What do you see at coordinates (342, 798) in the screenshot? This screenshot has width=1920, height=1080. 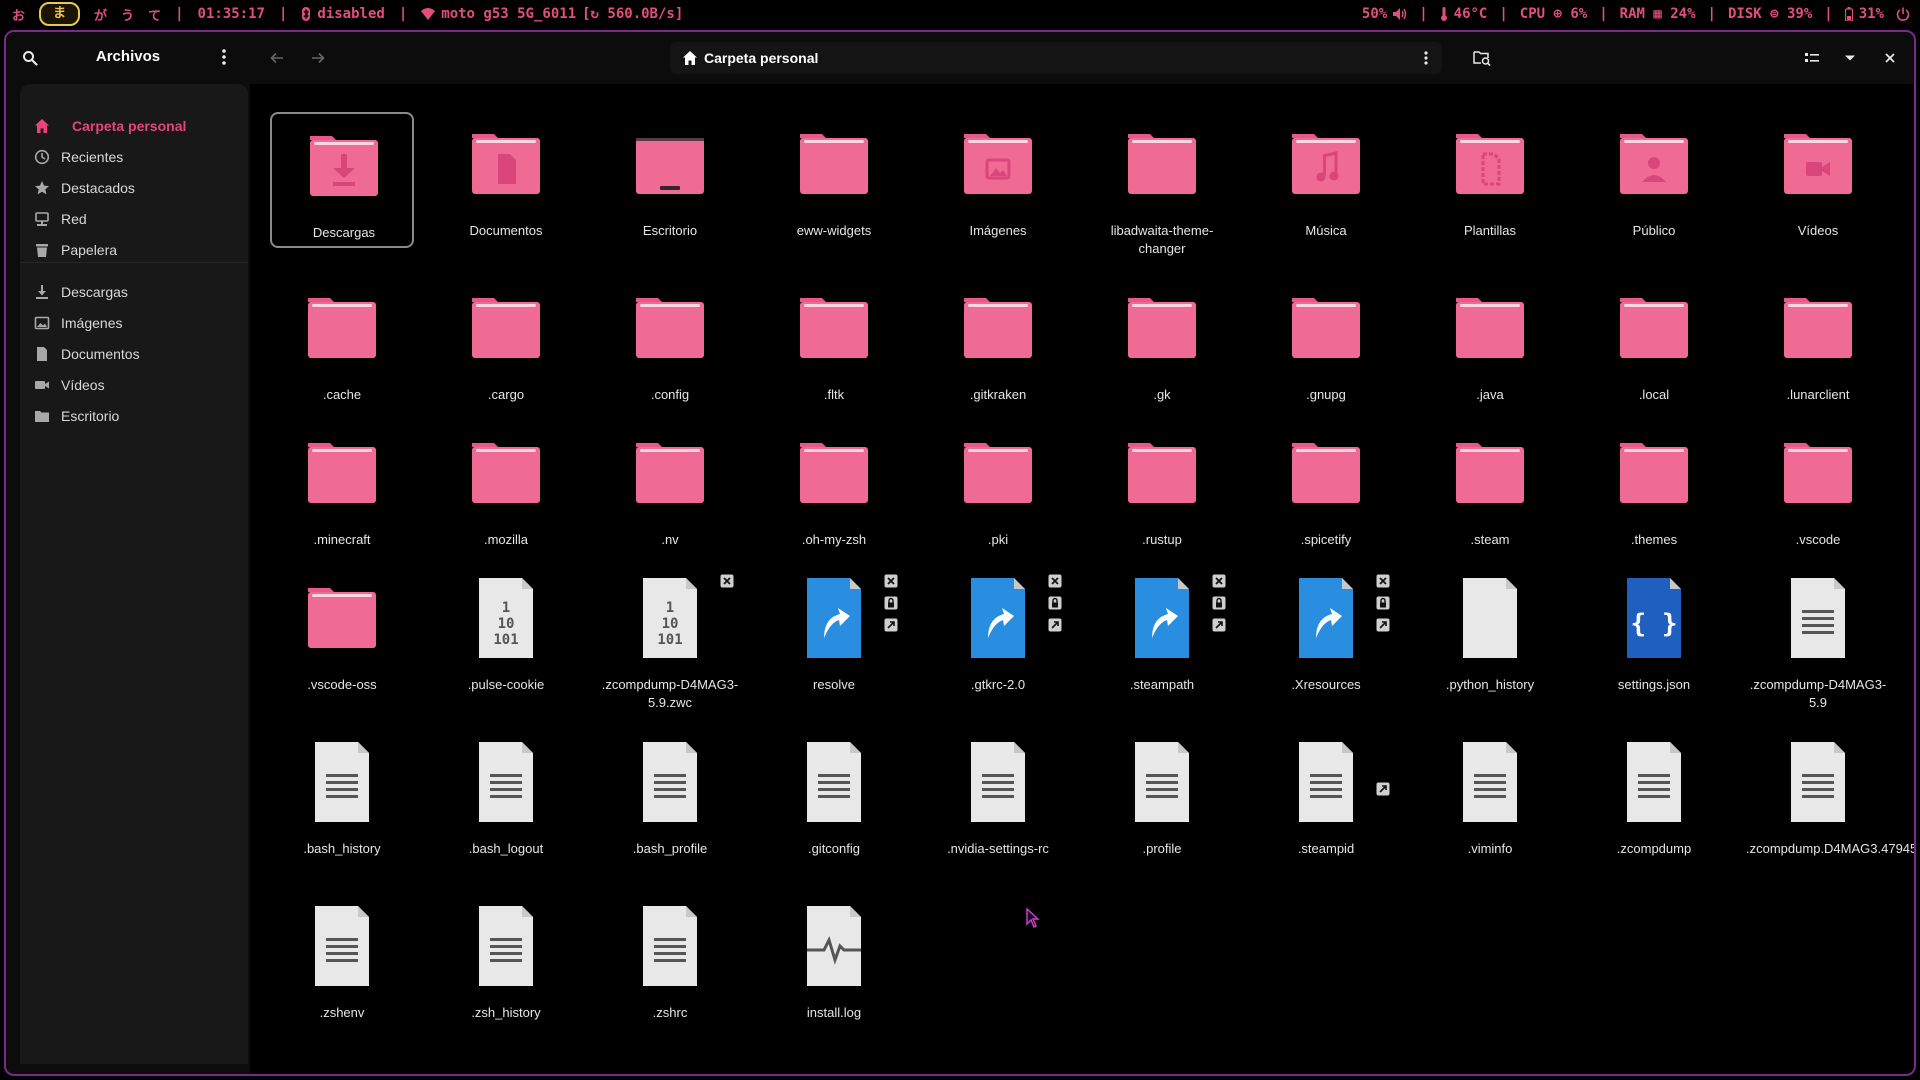 I see `file-item: .bash_history` at bounding box center [342, 798].